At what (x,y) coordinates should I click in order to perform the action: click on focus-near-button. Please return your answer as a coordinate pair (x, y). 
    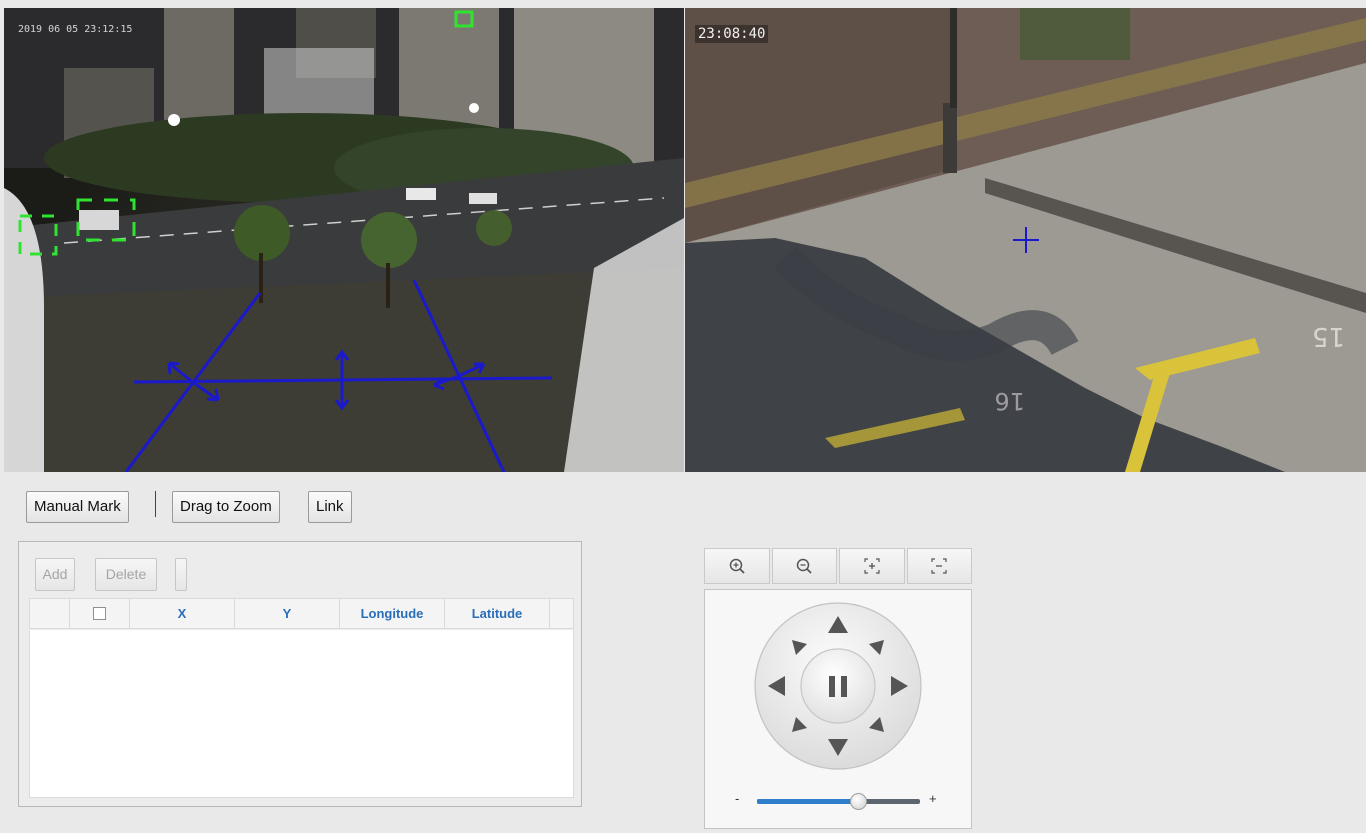
    Looking at the image, I should click on (872, 566).